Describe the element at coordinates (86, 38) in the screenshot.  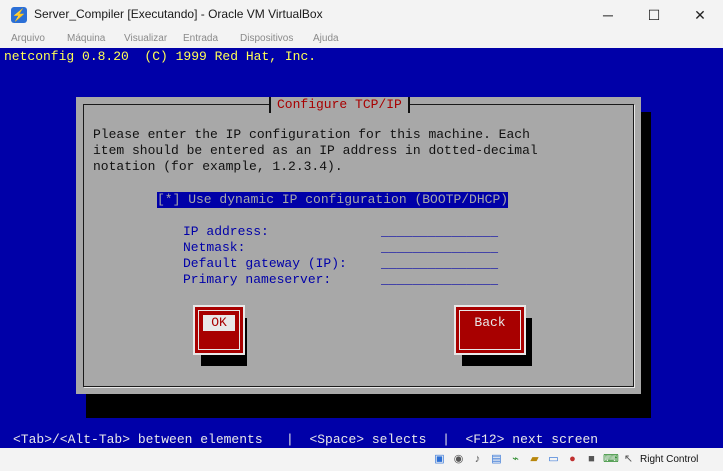
I see `menu-maquina: Máquina` at that location.